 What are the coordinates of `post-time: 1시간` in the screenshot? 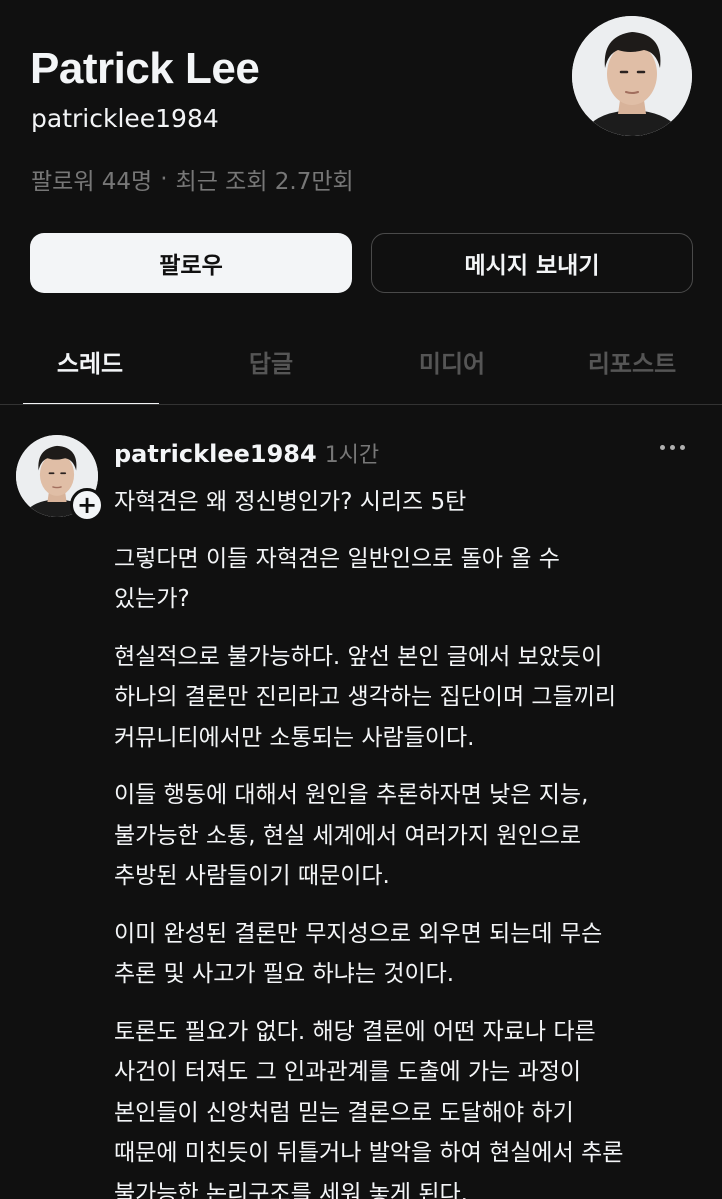 It's located at (352, 455).